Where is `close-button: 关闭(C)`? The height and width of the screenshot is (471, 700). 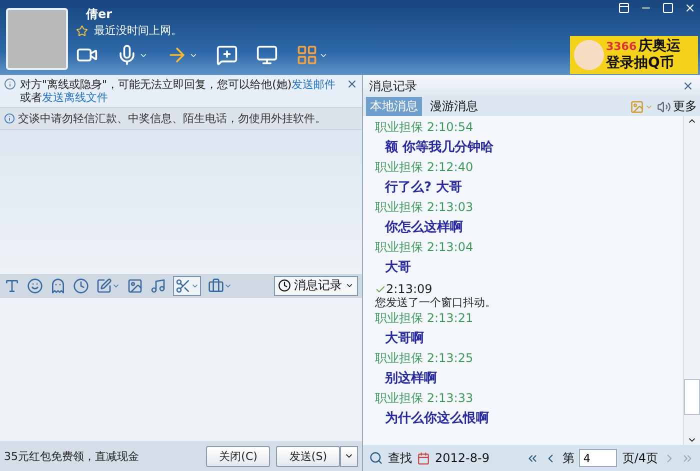
close-button: 关闭(C) is located at coordinates (238, 456).